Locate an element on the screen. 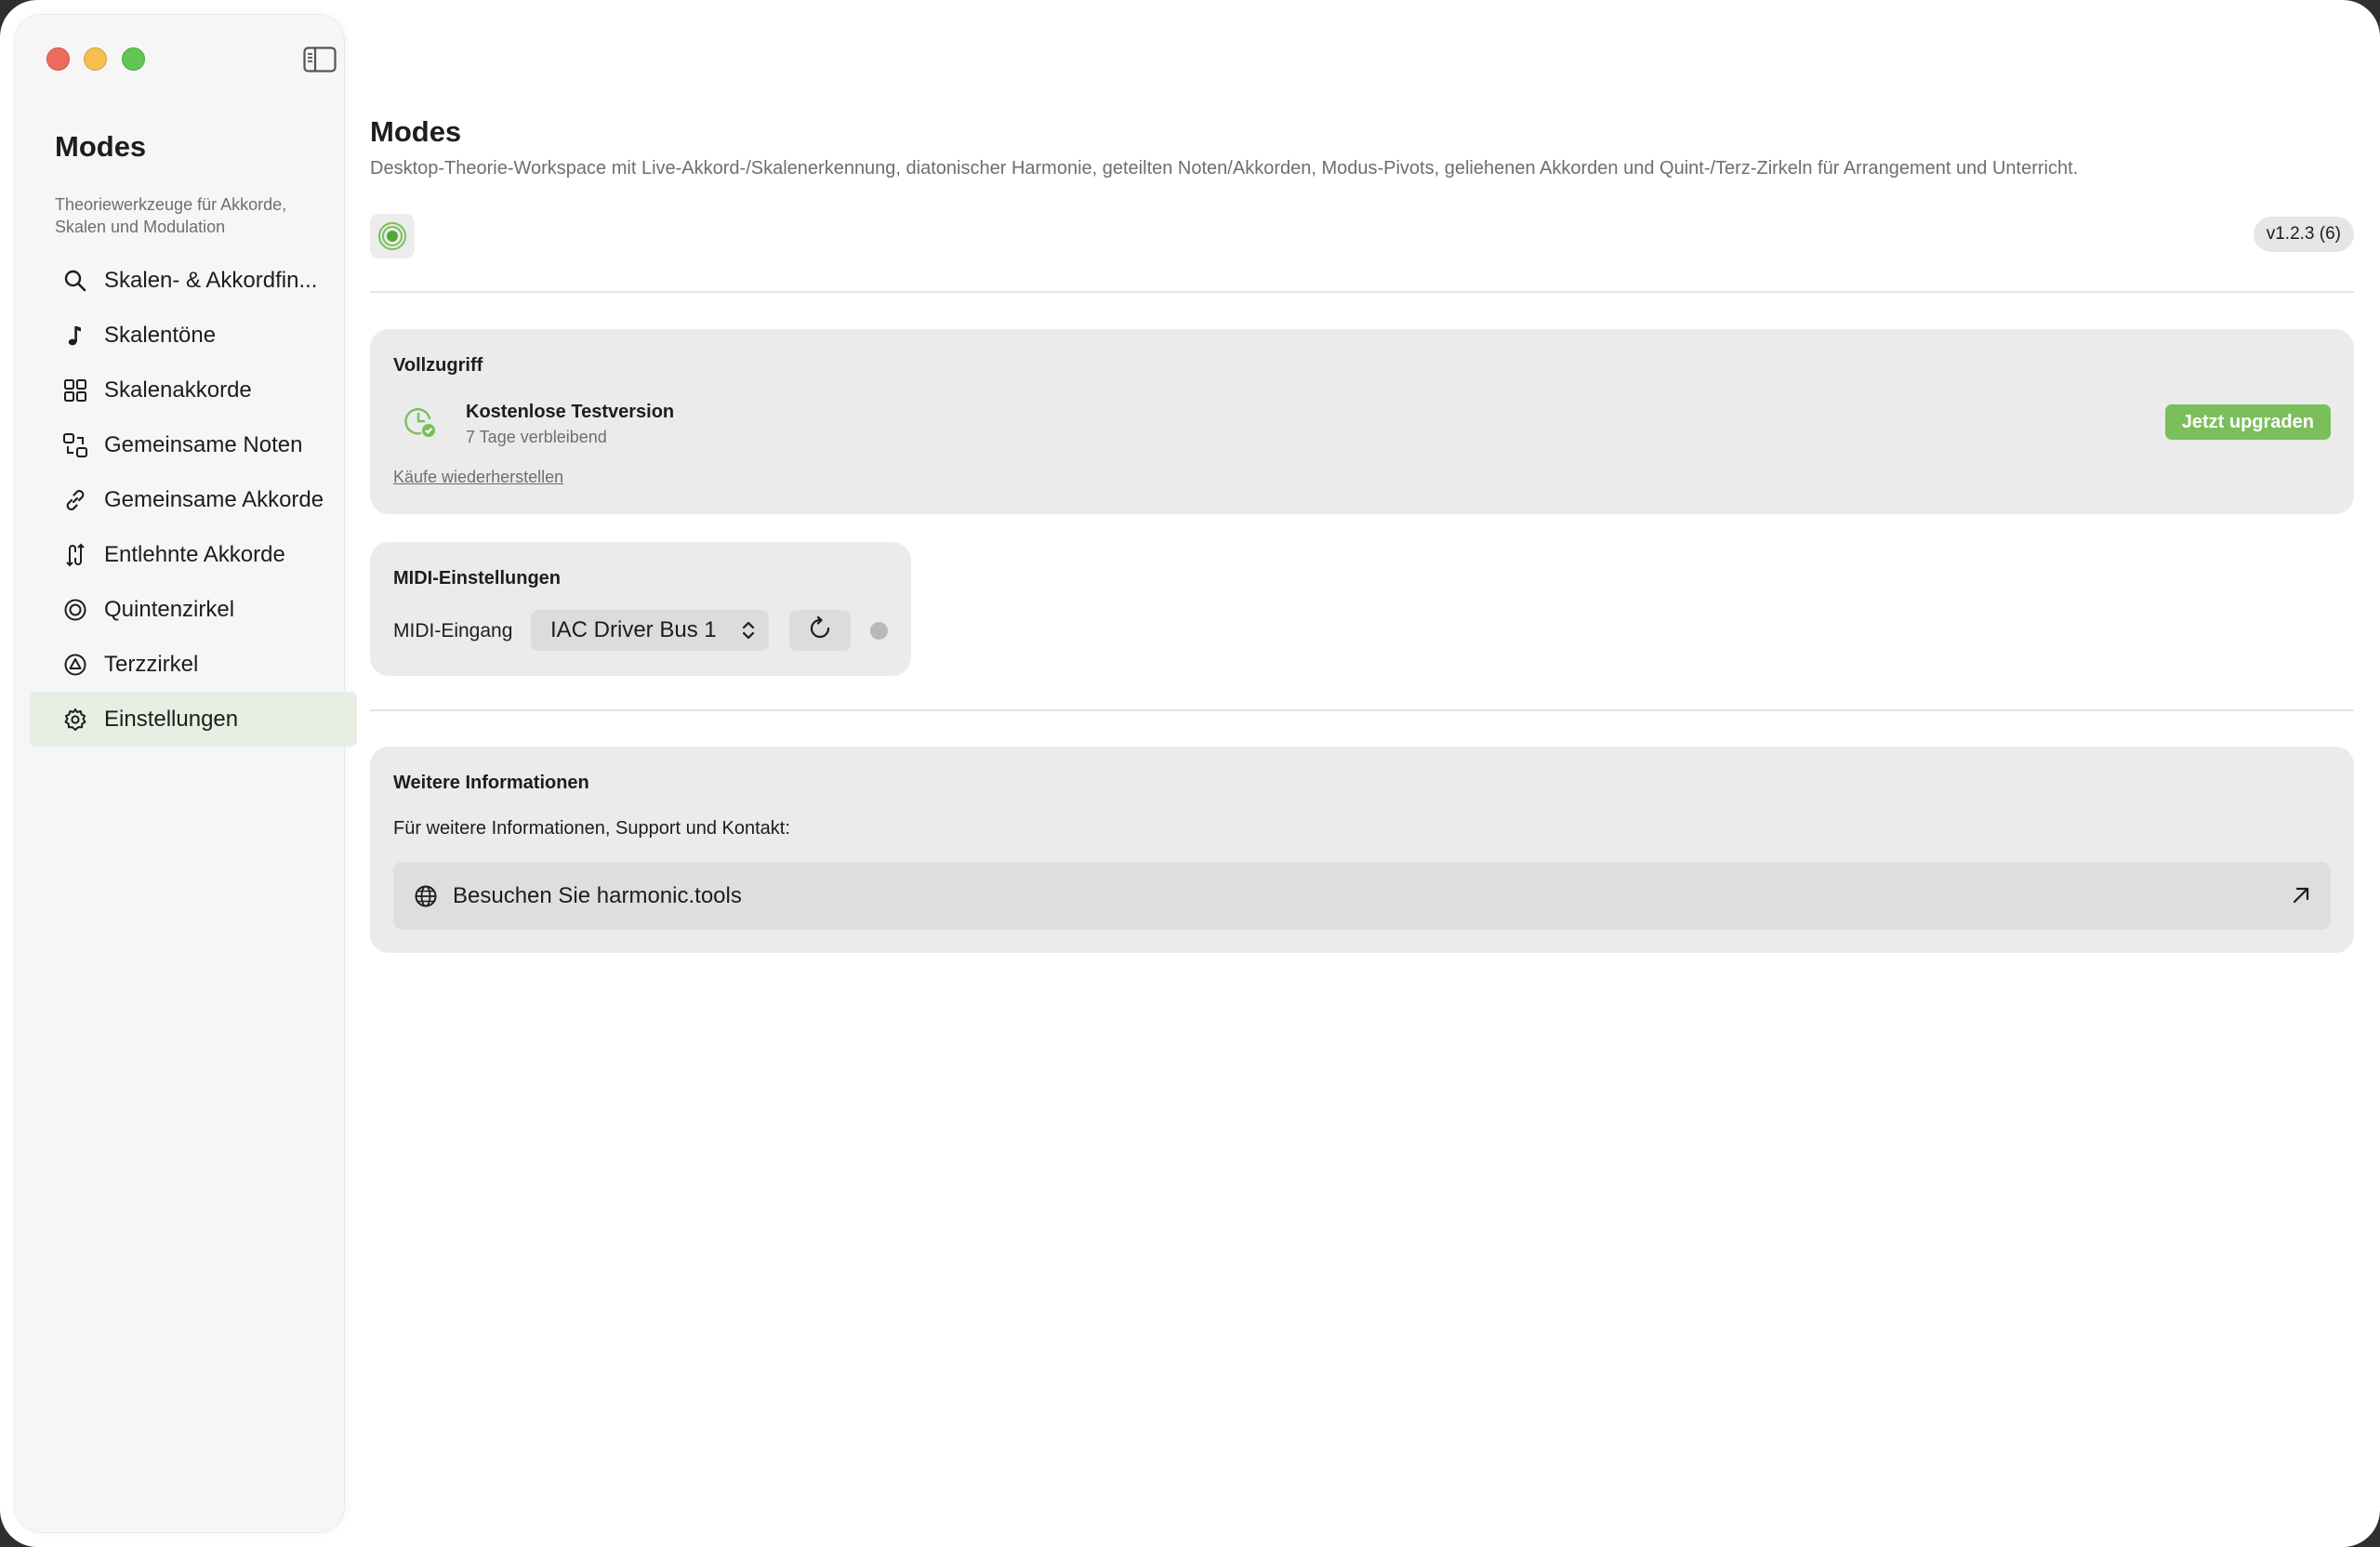 This screenshot has height=1547, width=2380. swap-shapes-icon is located at coordinates (75, 445).